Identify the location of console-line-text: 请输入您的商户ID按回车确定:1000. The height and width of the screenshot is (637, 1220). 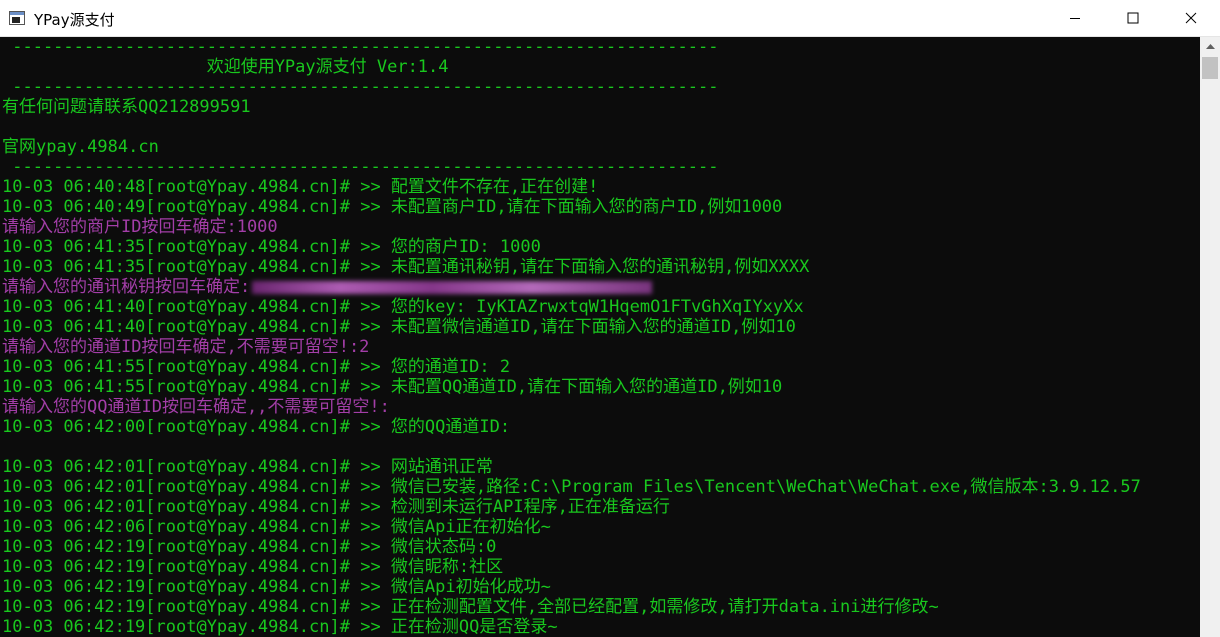
(140, 227).